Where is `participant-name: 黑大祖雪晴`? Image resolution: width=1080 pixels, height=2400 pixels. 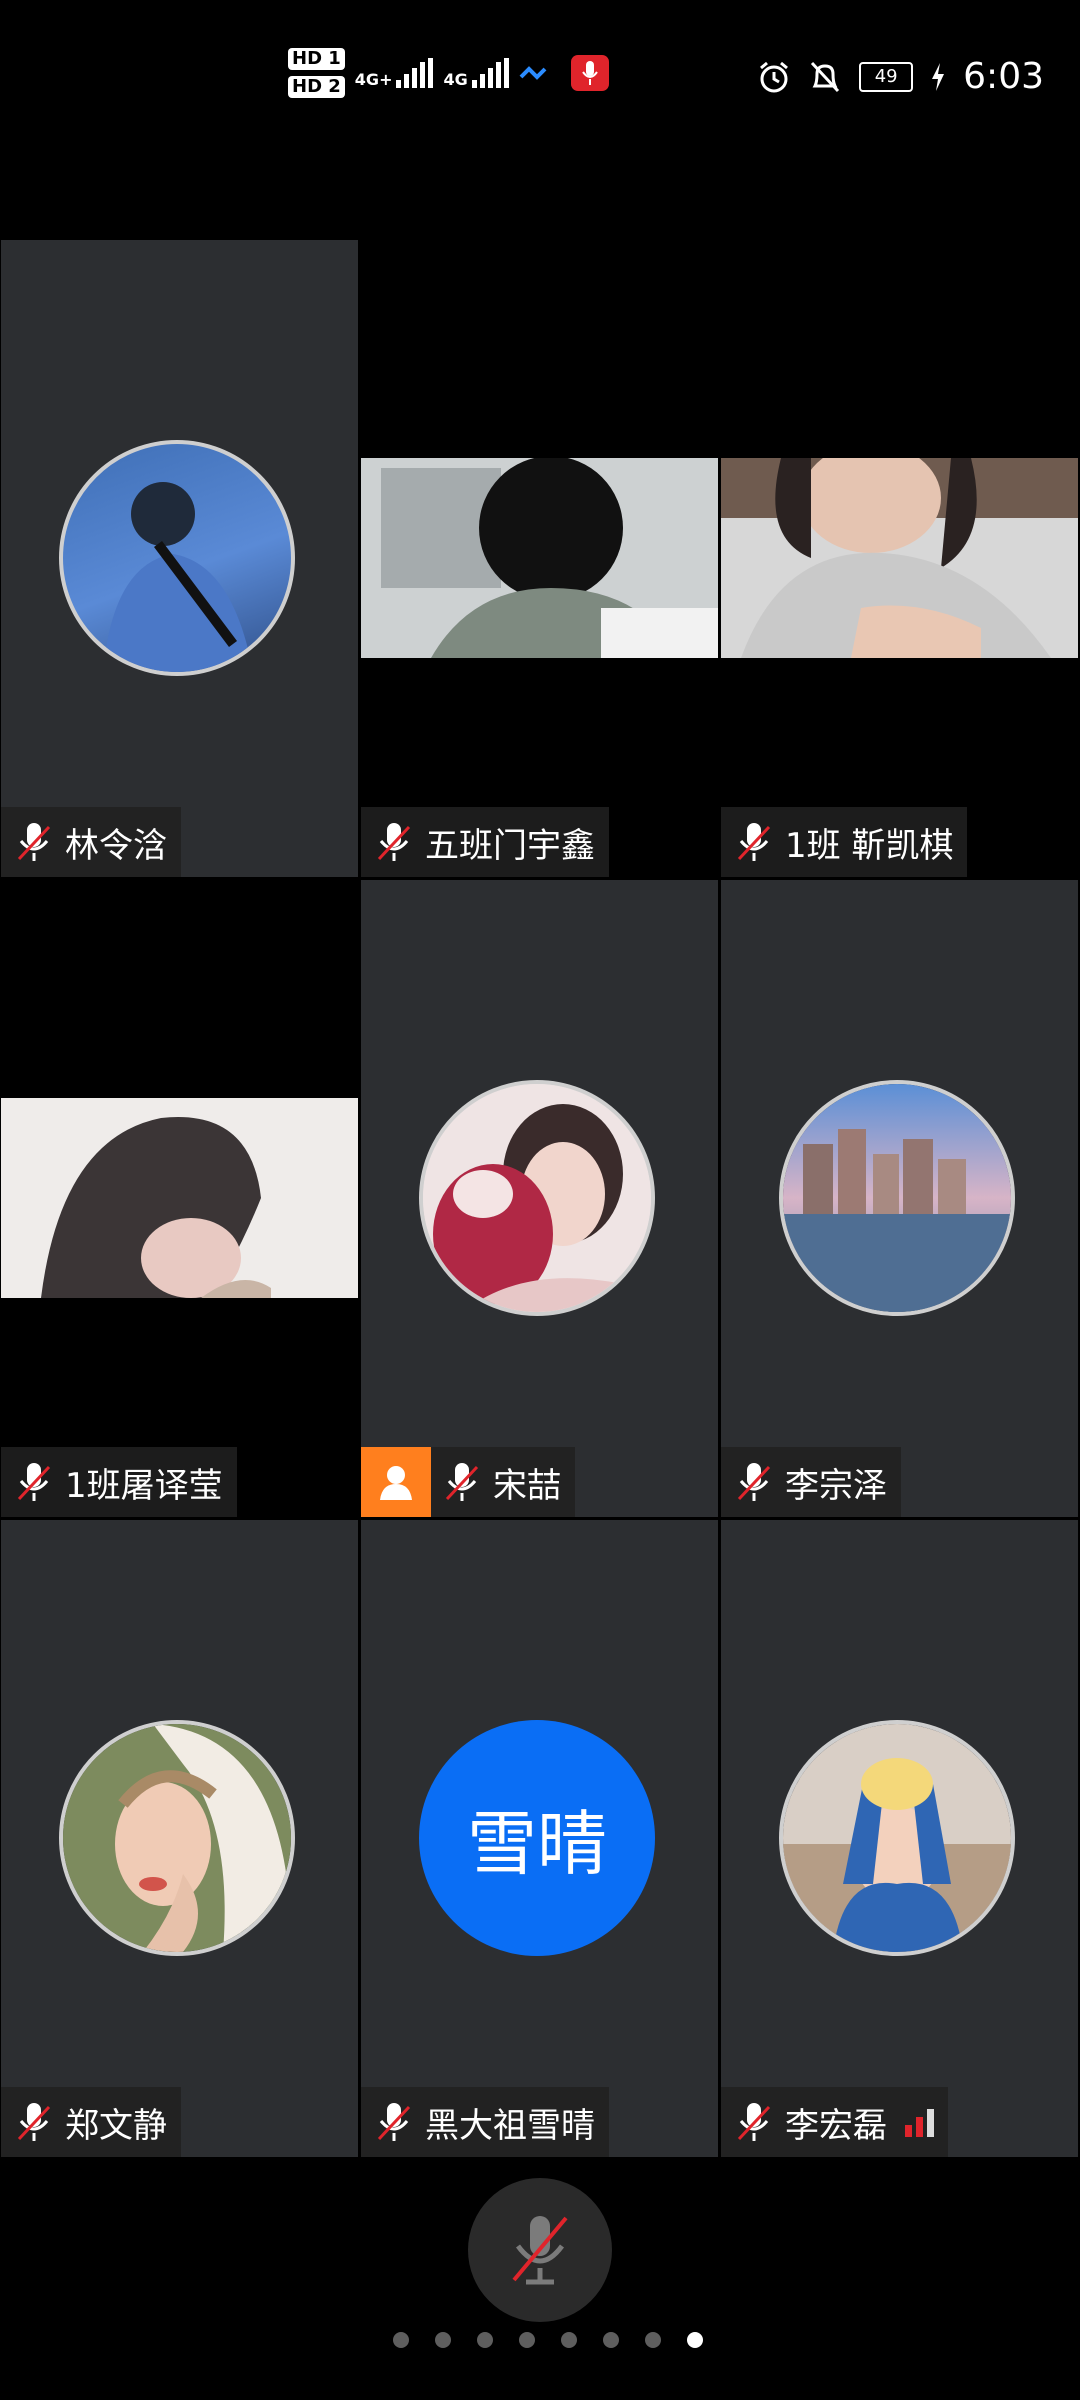 participant-name: 黑大祖雪晴 is located at coordinates (510, 2125).